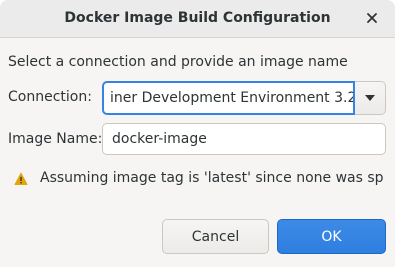  I want to click on cancel-button: Cancel, so click(215, 236).